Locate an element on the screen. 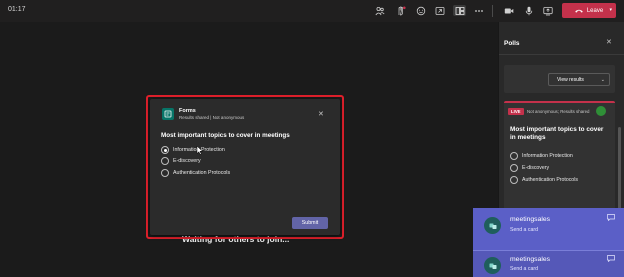 The image size is (624, 277). mic-icon is located at coordinates (528, 10).